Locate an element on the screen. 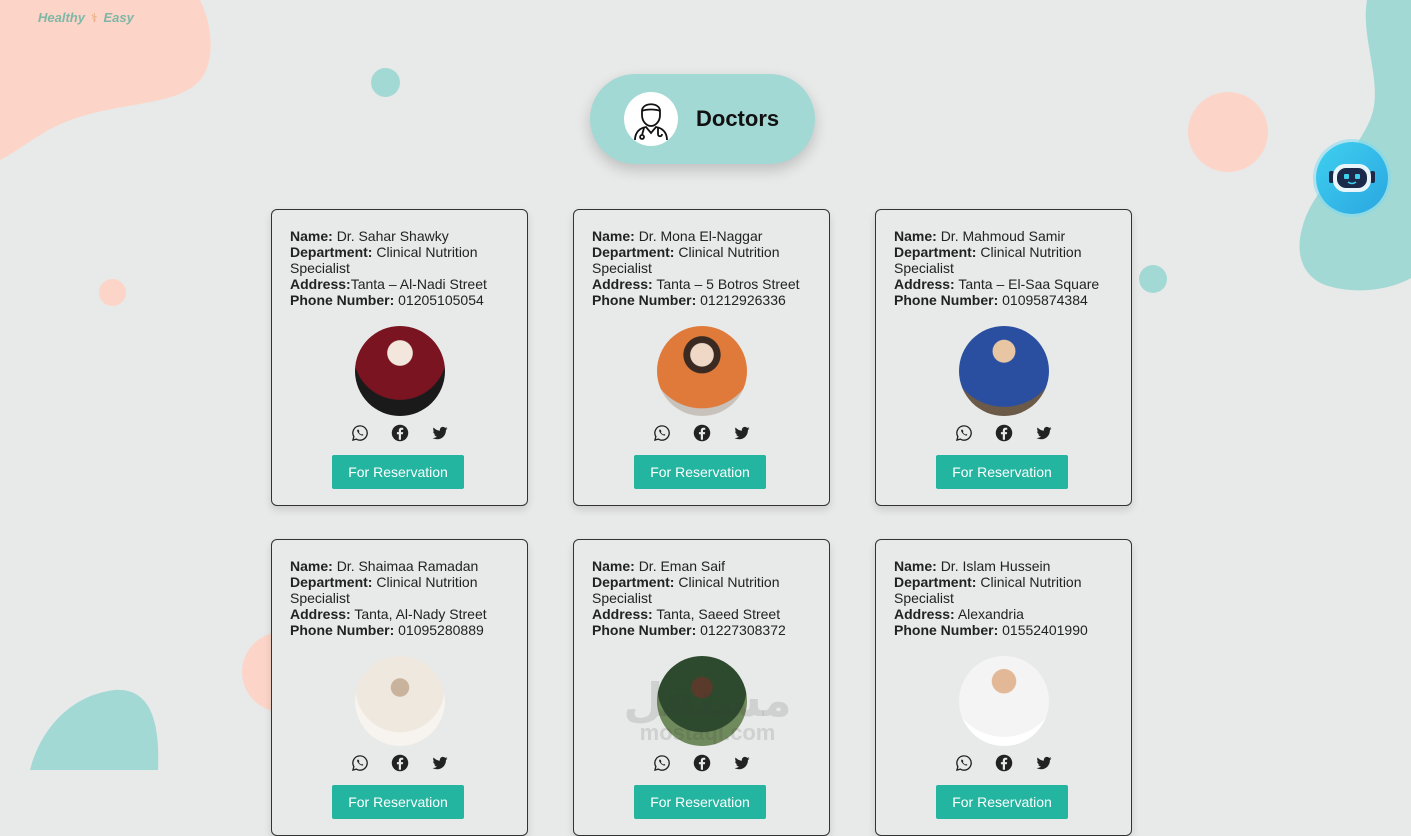 This screenshot has height=836, width=1411. brand-tagline-healthy: Healthy is located at coordinates (61, 17).